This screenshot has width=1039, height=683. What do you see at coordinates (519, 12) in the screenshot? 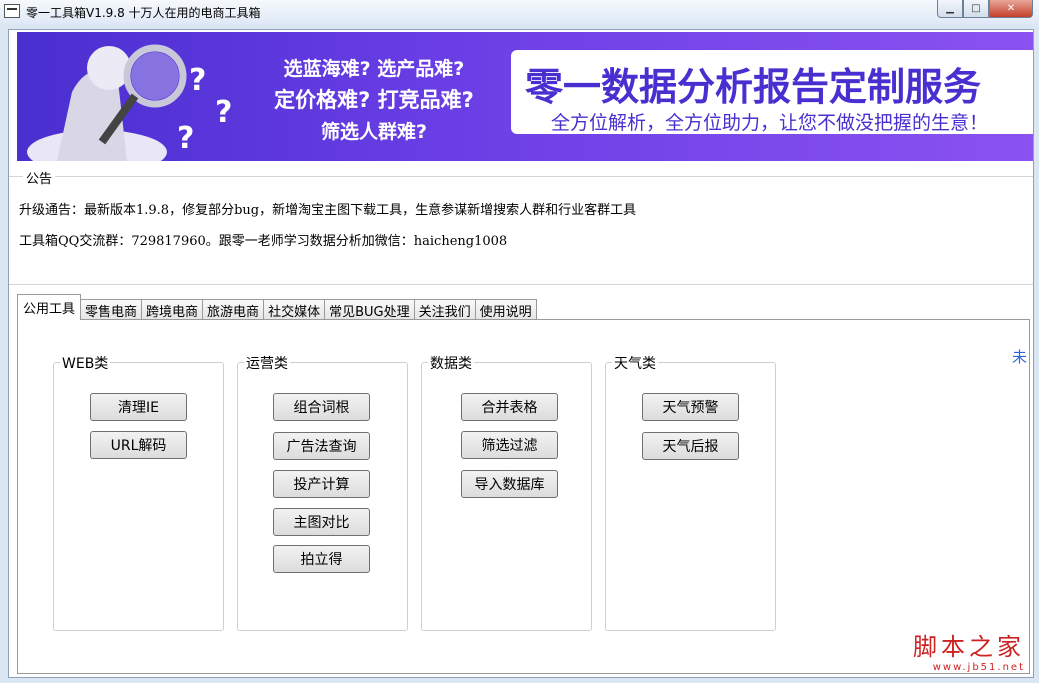
I see `title-bar: 零一工具箱V1.9.8 十万人在用的电商工具箱 ▁ □ ✕` at bounding box center [519, 12].